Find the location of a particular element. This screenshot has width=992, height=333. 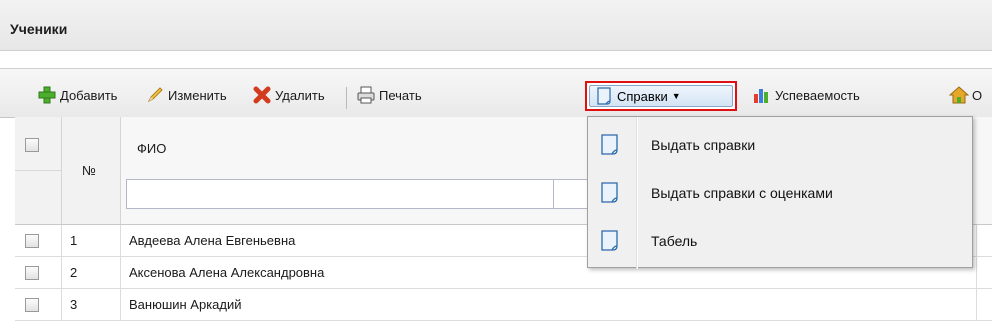

delete-label: Удалить is located at coordinates (300, 95).